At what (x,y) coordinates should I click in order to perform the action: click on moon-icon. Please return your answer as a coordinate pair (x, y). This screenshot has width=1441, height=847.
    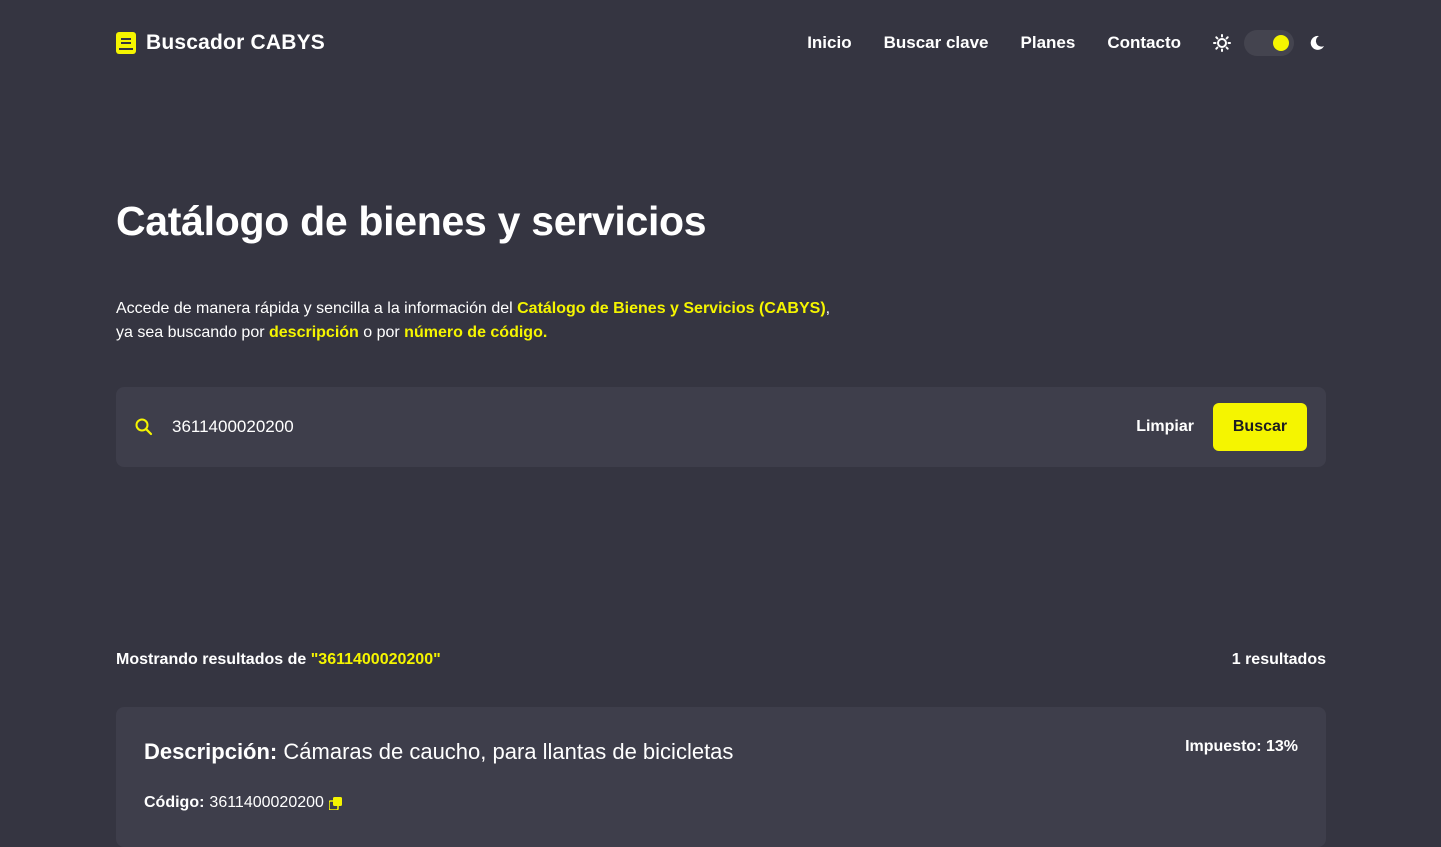
    Looking at the image, I should click on (1317, 43).